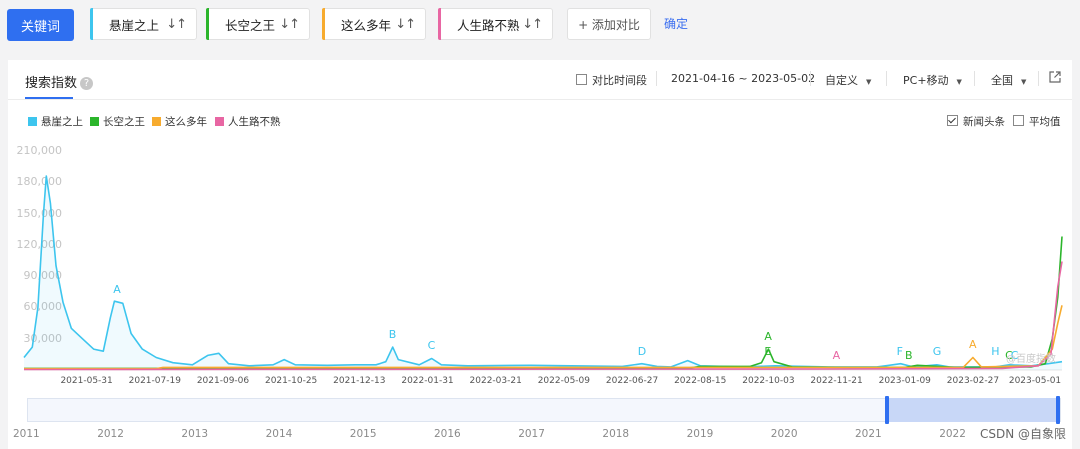  Describe the element at coordinates (495, 381) in the screenshot. I see `x-tick-label: 2022-03-21` at that location.